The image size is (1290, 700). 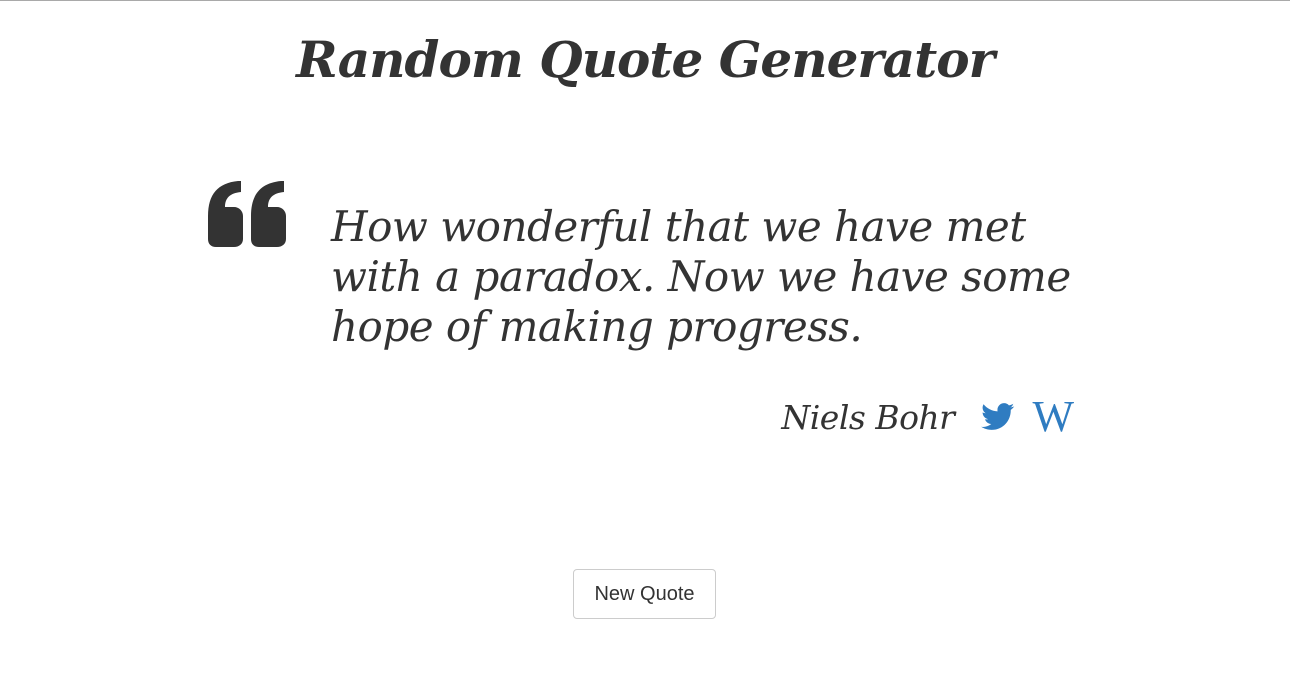 What do you see at coordinates (645, 0) in the screenshot?
I see `top-divider` at bounding box center [645, 0].